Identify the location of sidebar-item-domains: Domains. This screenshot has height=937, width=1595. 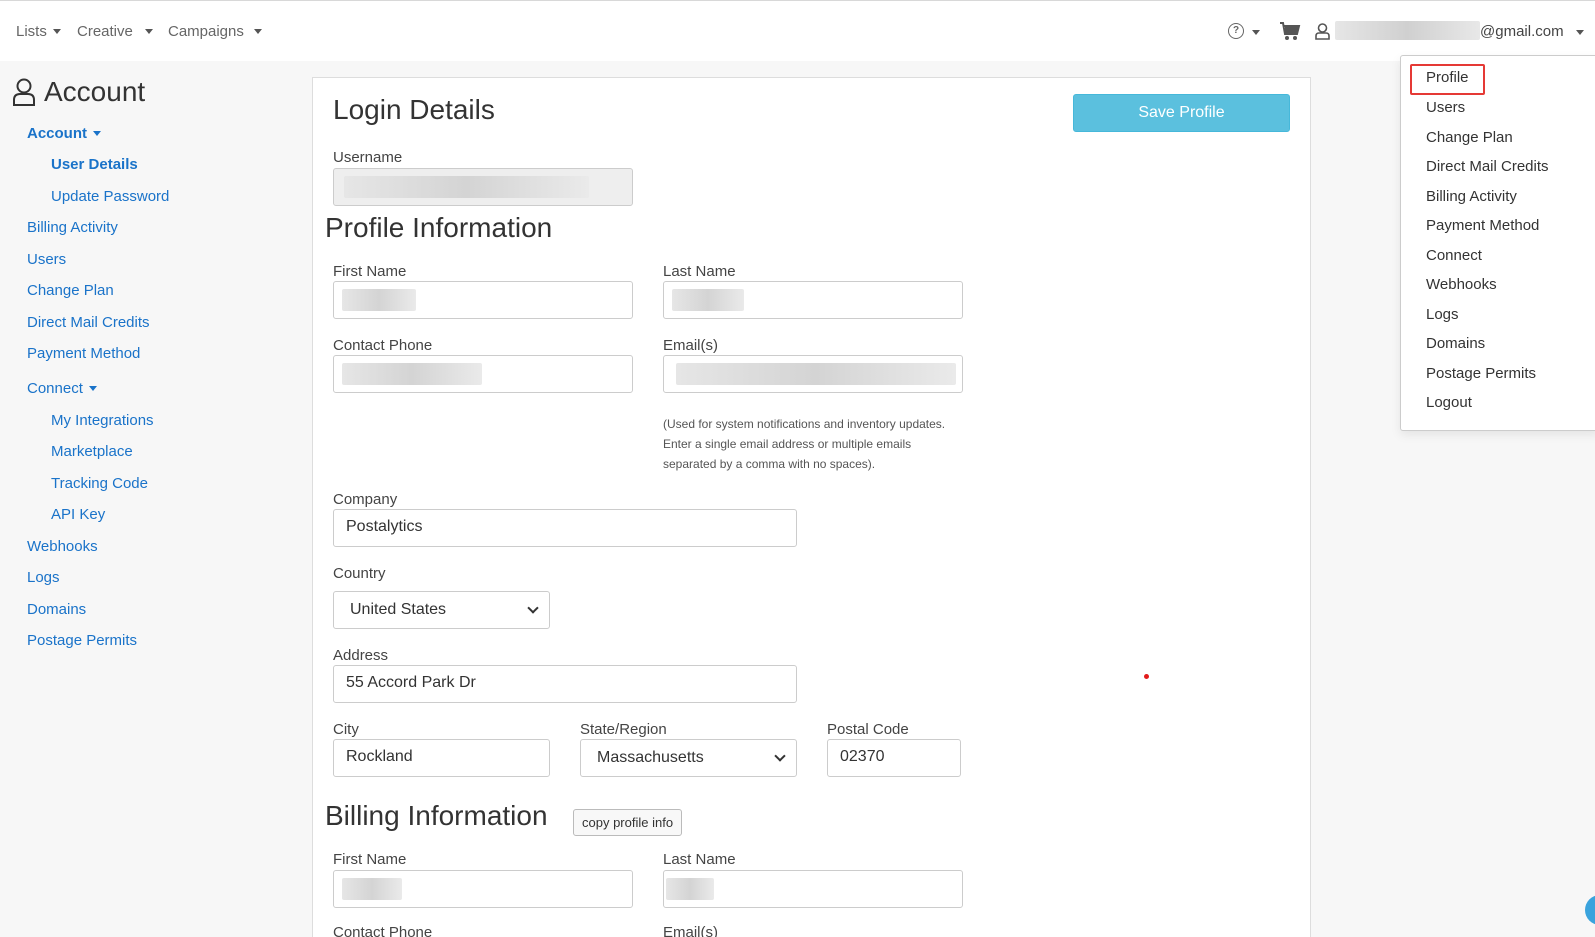
(56, 609).